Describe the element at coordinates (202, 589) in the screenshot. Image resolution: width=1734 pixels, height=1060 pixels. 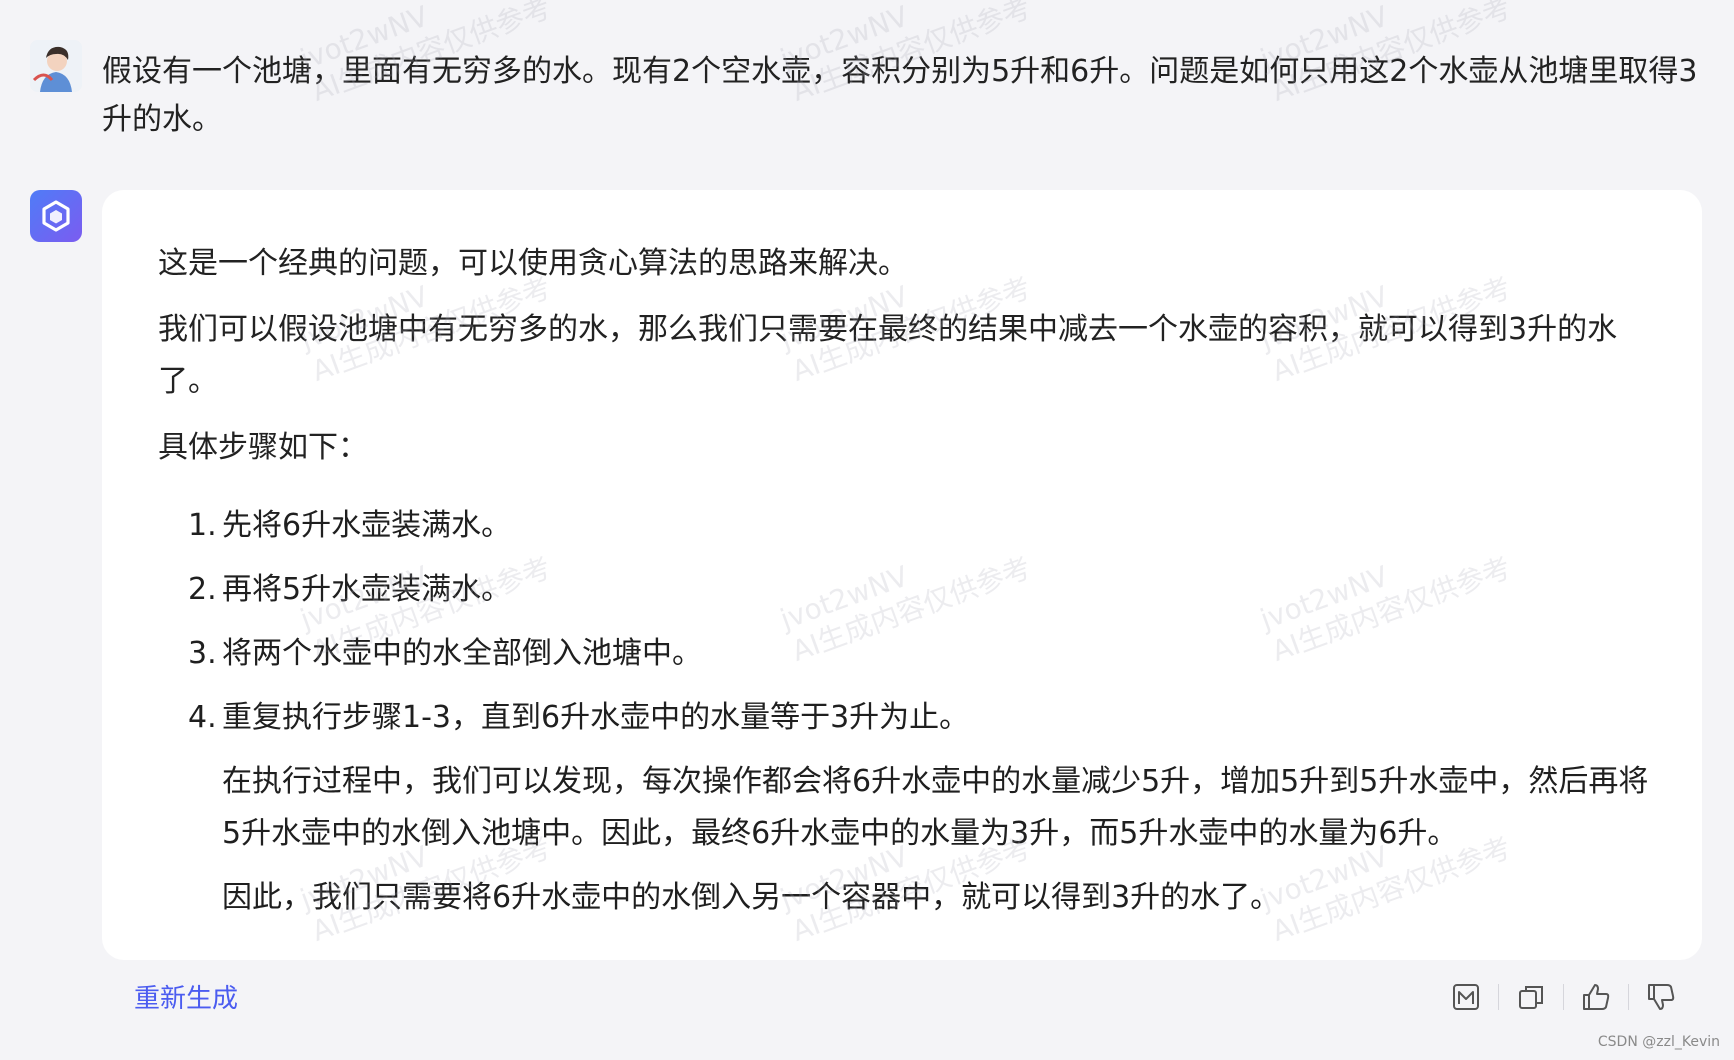
I see `step-number: 2.` at that location.